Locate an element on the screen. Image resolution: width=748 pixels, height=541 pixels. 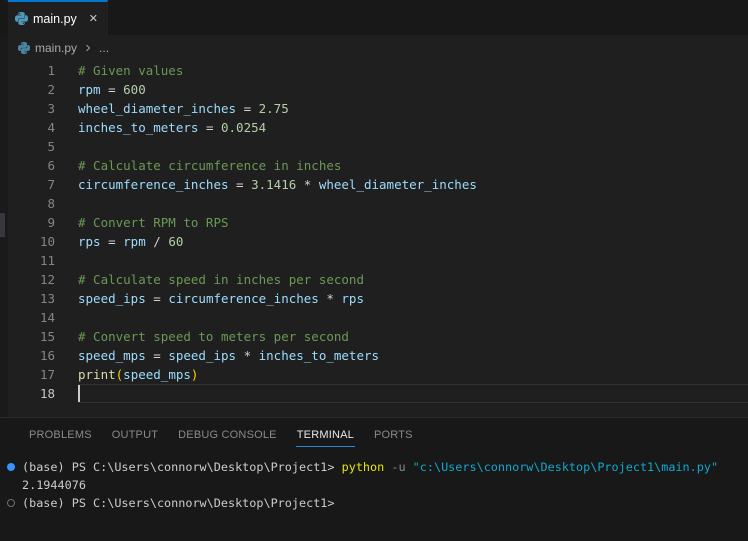
code-text: # Given values is located at coordinates (130, 70).